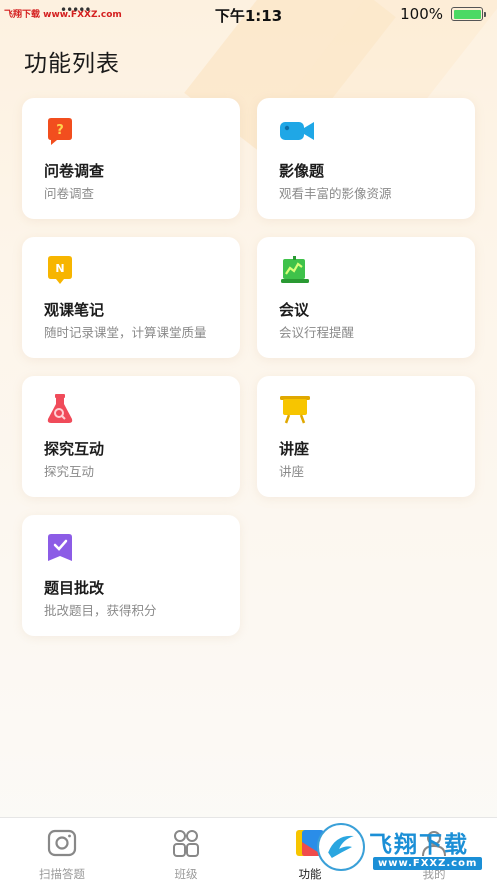 The height and width of the screenshot is (883, 497). Describe the element at coordinates (294, 449) in the screenshot. I see `feature-title: 讲座` at that location.